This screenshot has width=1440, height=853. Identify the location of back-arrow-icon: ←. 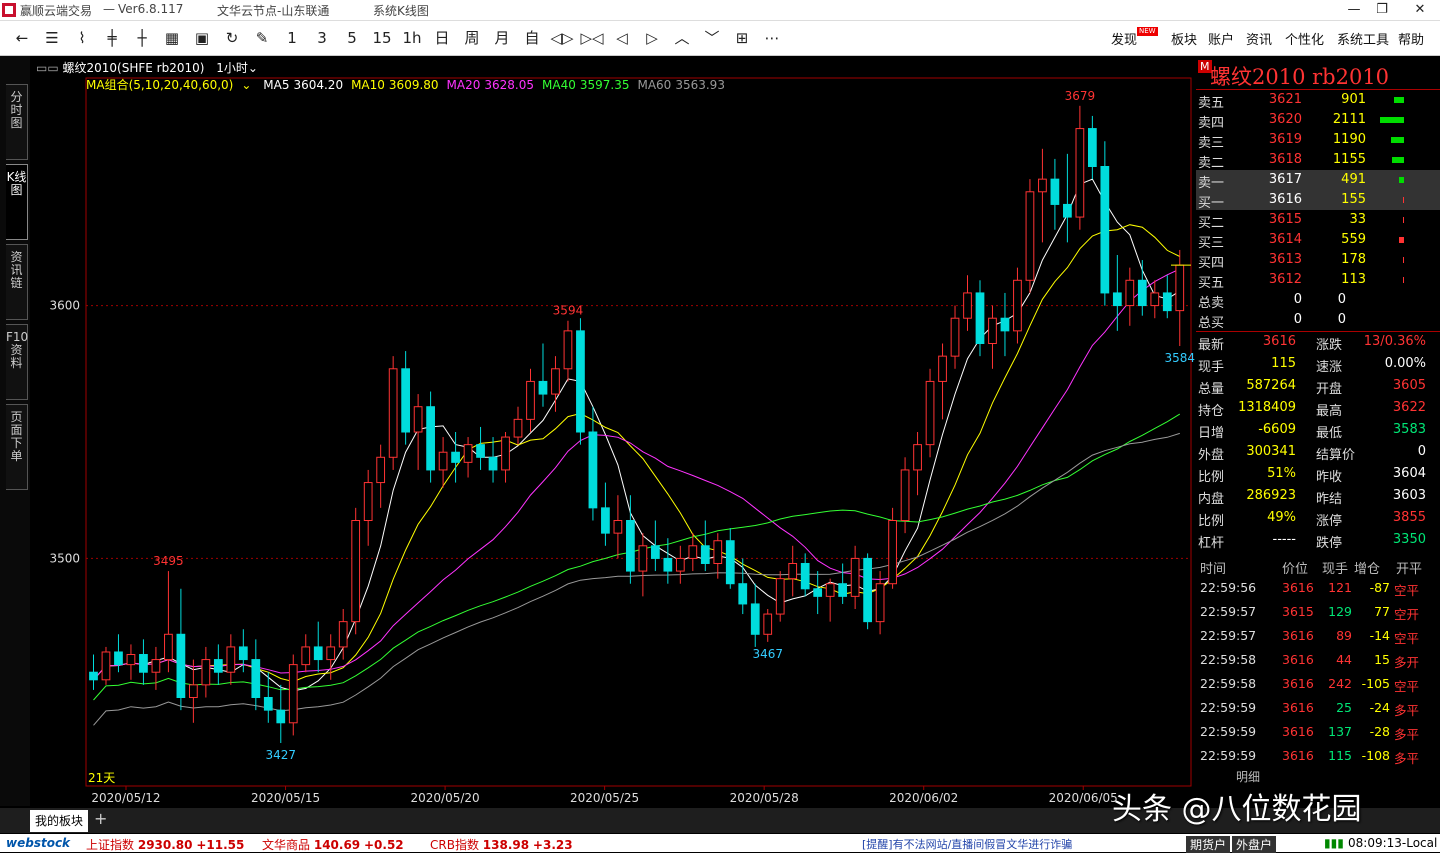
(22, 38).